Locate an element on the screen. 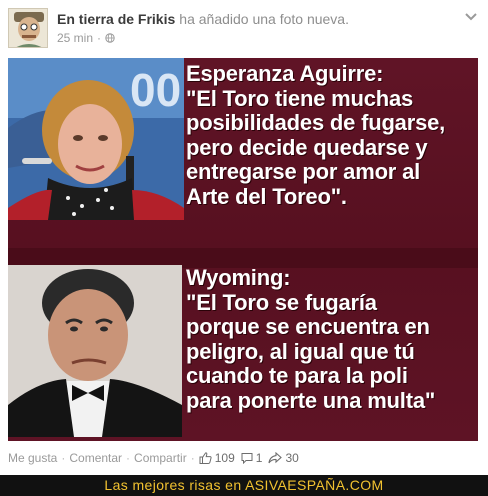 This screenshot has width=488, height=496. quote-top-line: pero decide quedarse y is located at coordinates (307, 147).